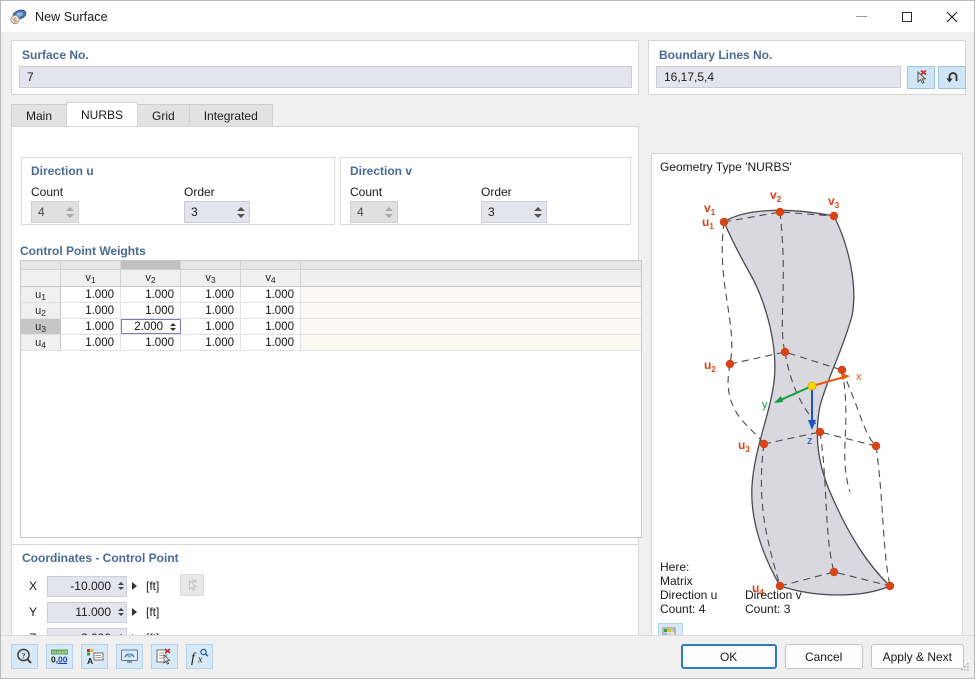 This screenshot has width=975, height=679. I want to click on comment-icon: A, so click(94, 656).